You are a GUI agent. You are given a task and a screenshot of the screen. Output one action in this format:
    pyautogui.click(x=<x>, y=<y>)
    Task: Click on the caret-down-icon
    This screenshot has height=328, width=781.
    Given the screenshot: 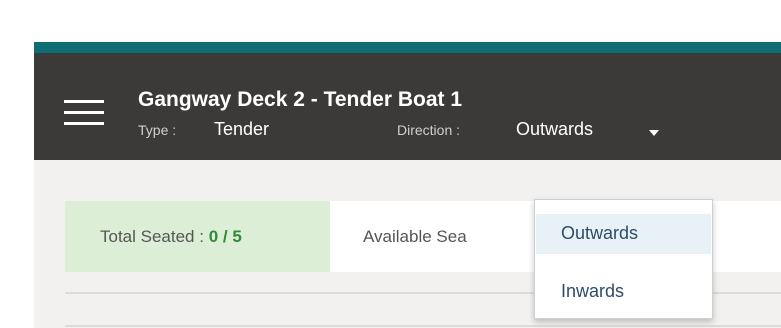 What is the action you would take?
    pyautogui.click(x=654, y=133)
    